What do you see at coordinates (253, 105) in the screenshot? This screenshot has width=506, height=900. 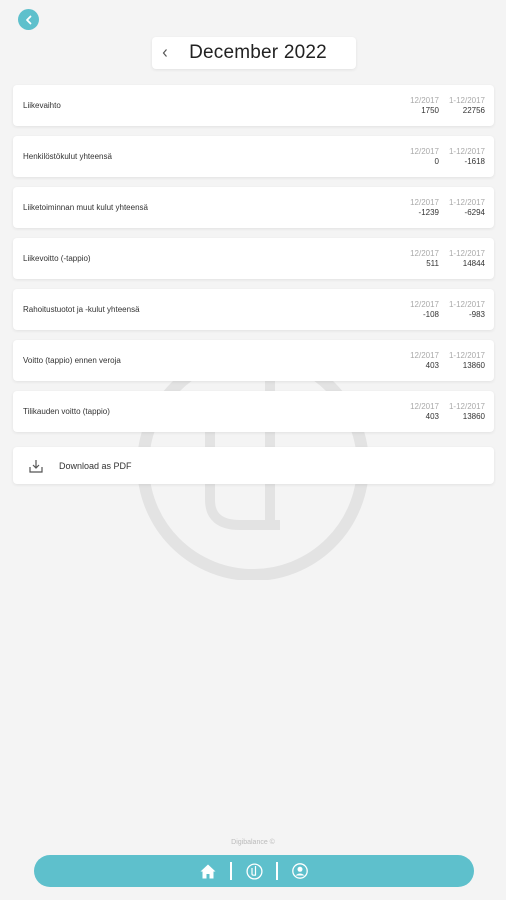 I see `report-row: Liikevaihto 12/2017 1750 1-12/2017 22756` at bounding box center [253, 105].